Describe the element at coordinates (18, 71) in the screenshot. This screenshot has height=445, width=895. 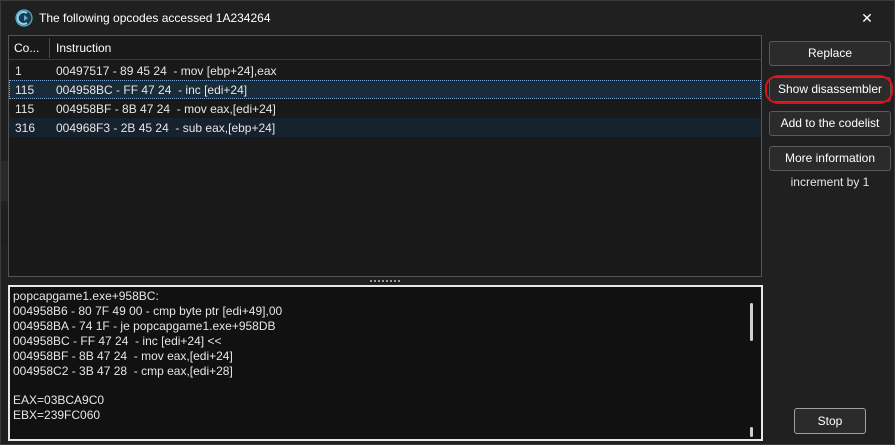
I see `row-count: 1` at that location.